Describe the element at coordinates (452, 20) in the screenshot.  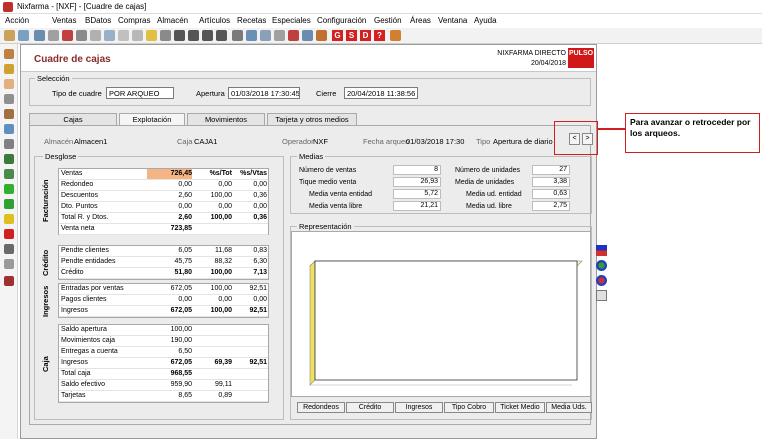
I see `menu-ventana: Ventana` at that location.